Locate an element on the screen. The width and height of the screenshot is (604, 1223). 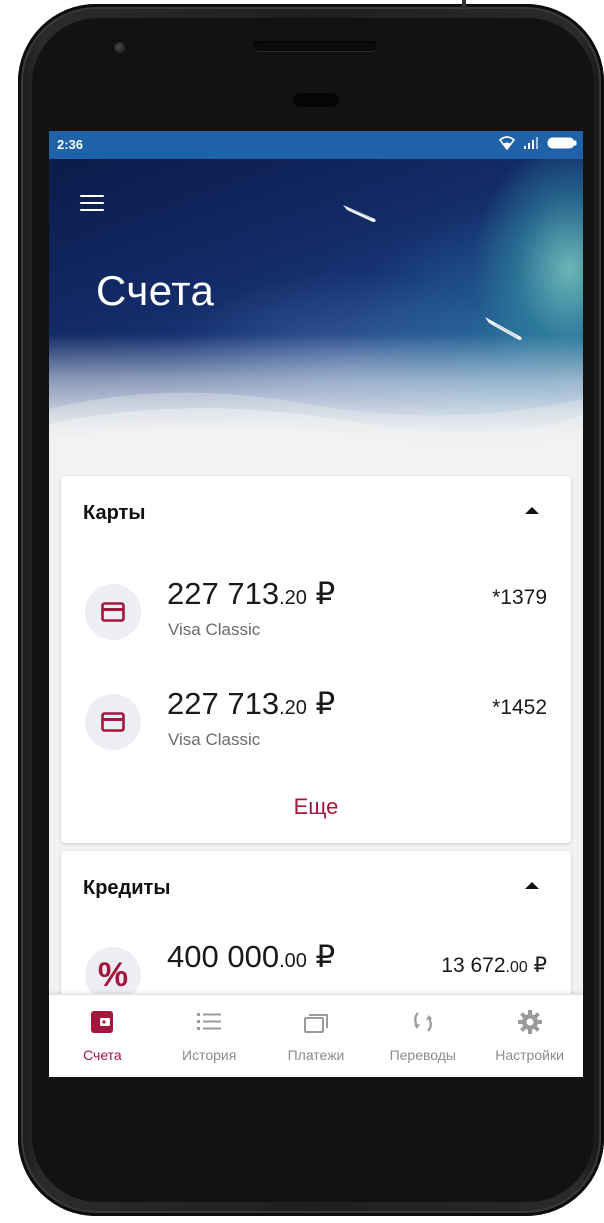
menu-icon is located at coordinates (92, 204).